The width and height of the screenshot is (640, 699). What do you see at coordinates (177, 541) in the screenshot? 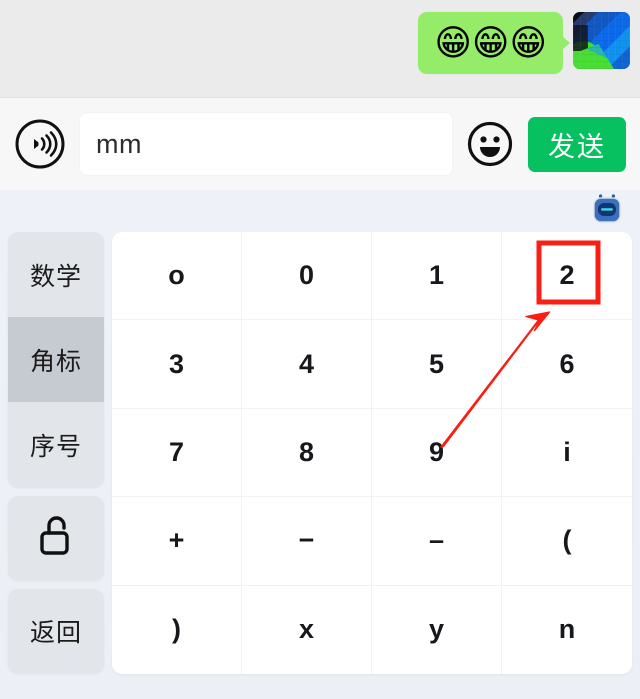
I see `key-plus: +` at bounding box center [177, 541].